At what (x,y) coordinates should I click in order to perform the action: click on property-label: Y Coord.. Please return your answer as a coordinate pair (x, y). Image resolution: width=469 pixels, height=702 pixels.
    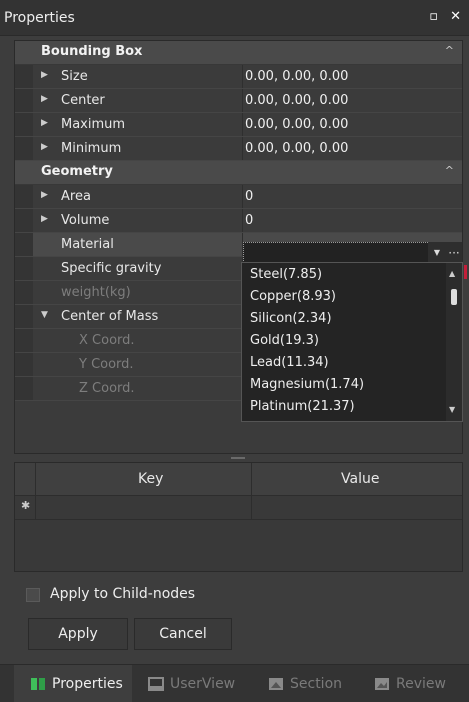
    Looking at the image, I should click on (106, 364).